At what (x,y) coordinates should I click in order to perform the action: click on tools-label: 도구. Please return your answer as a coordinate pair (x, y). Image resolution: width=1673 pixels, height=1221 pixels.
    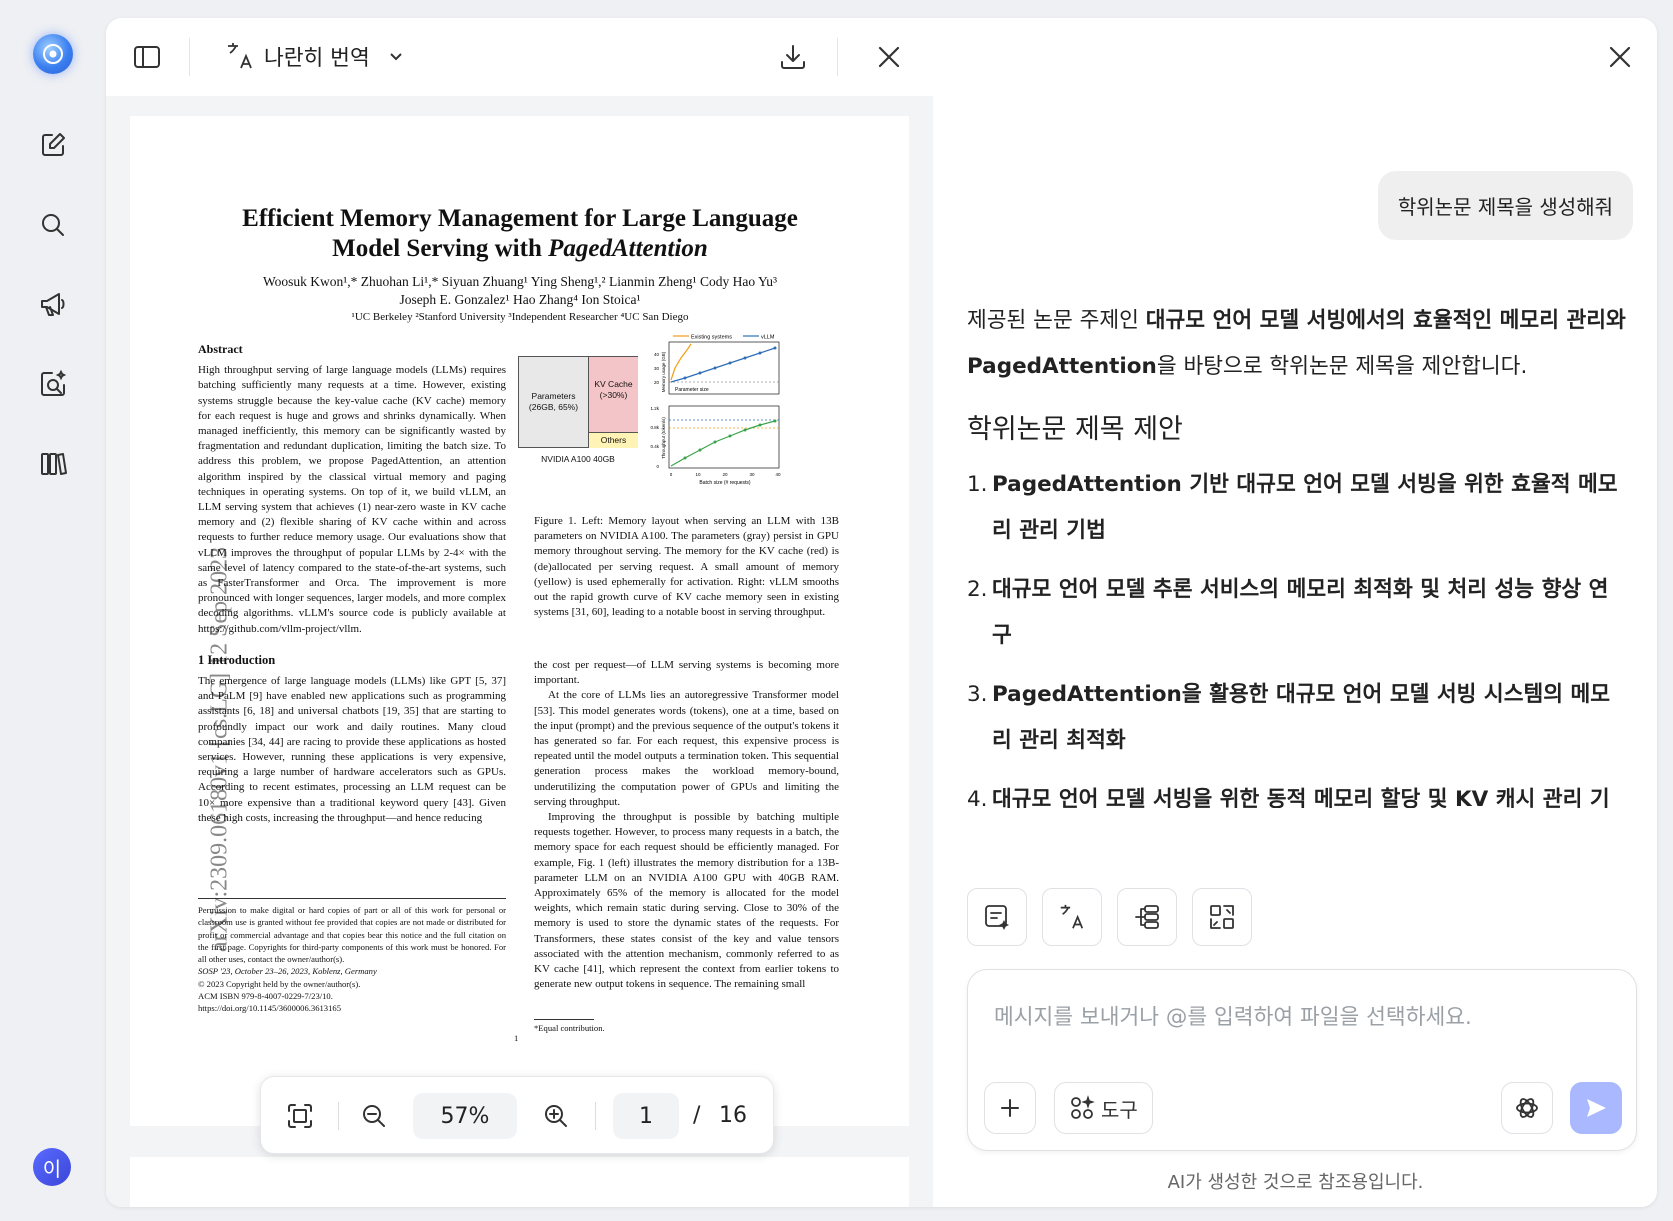
    Looking at the image, I should click on (1119, 1109).